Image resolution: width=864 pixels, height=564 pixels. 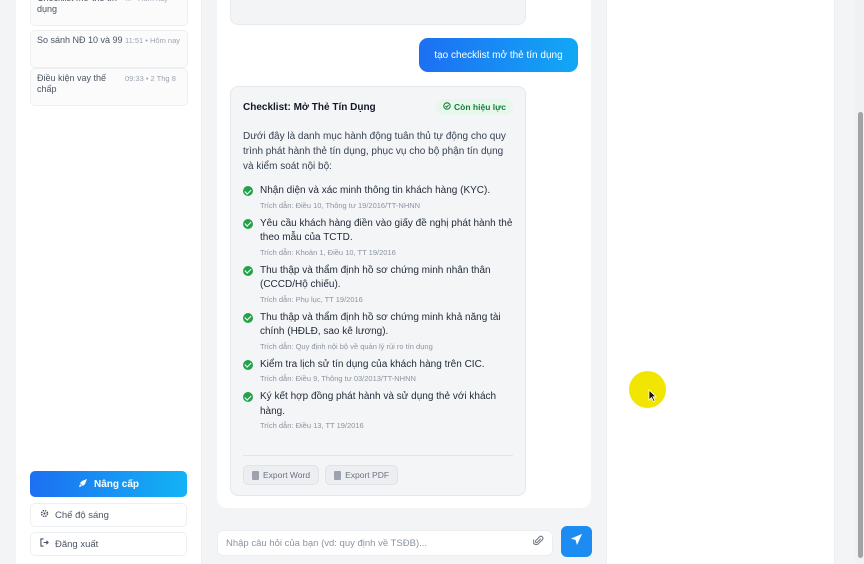 What do you see at coordinates (538, 543) in the screenshot?
I see `paperclip-icon` at bounding box center [538, 543].